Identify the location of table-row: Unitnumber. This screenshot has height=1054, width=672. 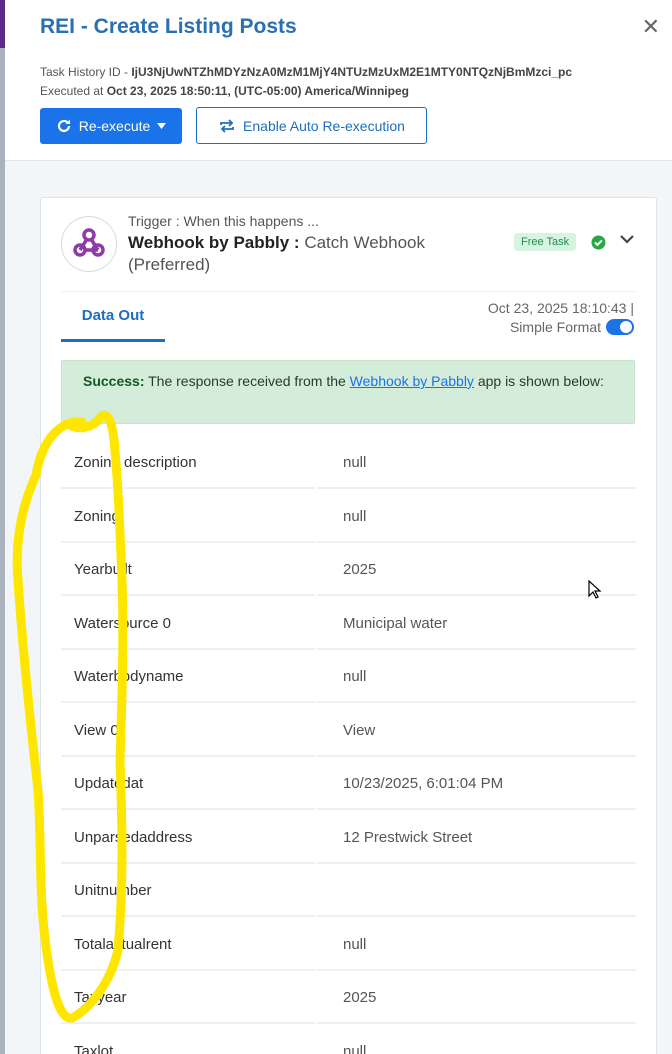
(348, 893).